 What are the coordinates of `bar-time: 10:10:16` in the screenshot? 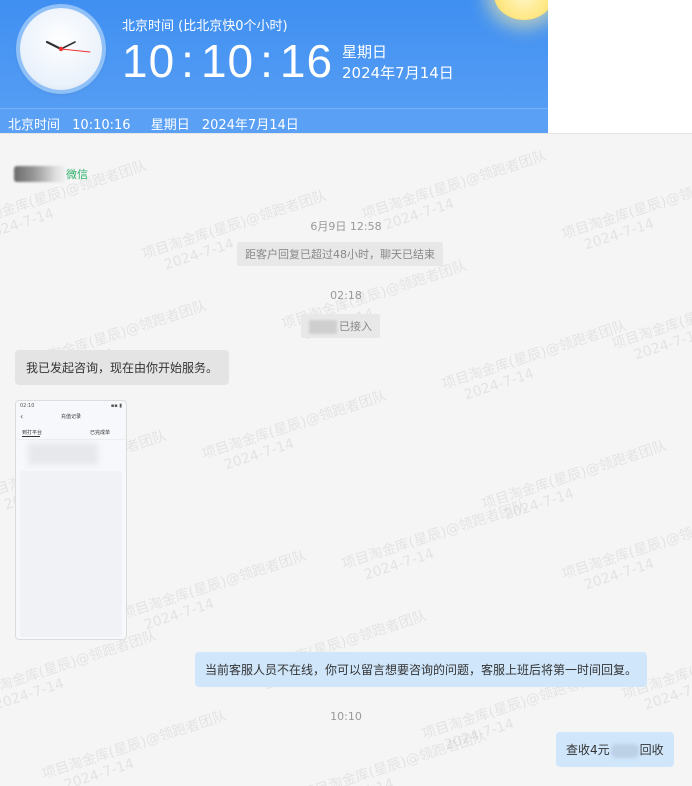 It's located at (101, 125).